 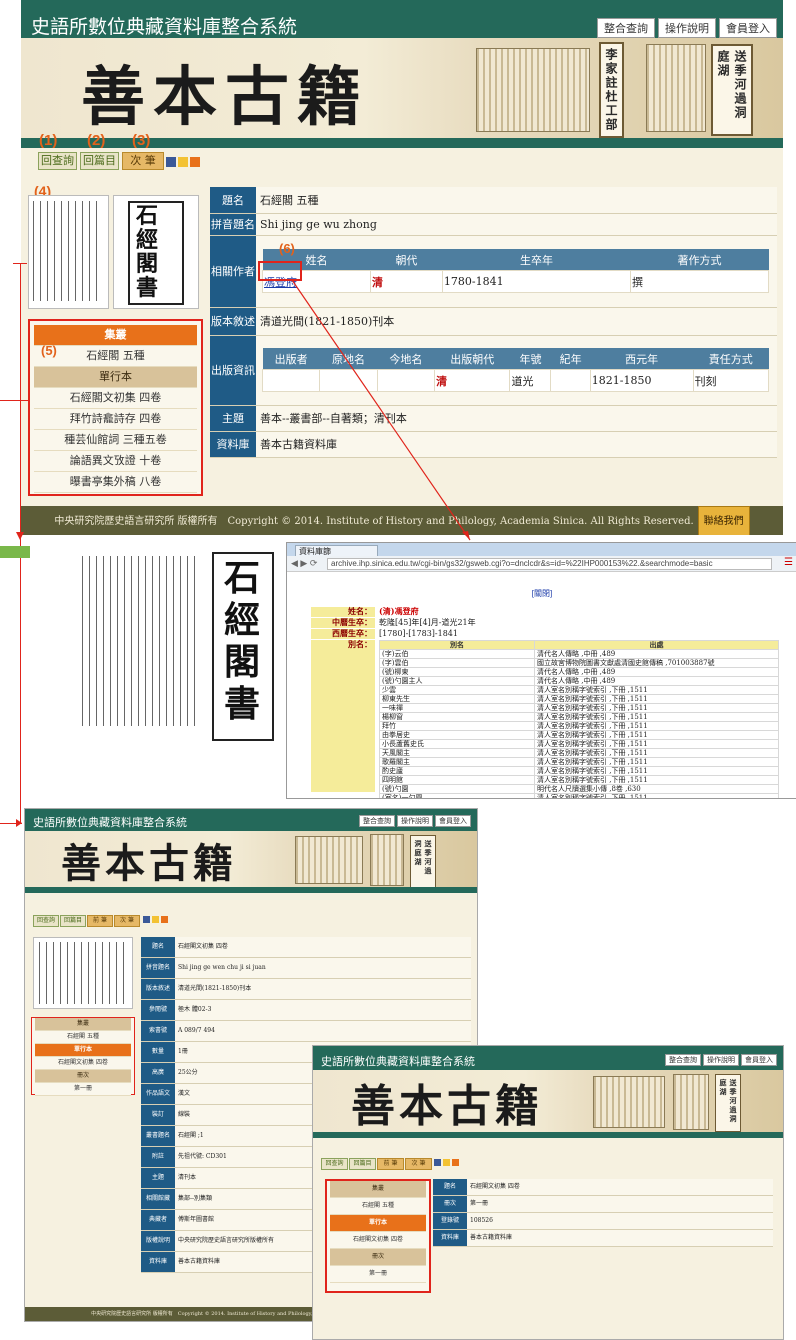 I want to click on metadata-row: 題名 石經閣文初集 四卷, so click(x=306, y=947).